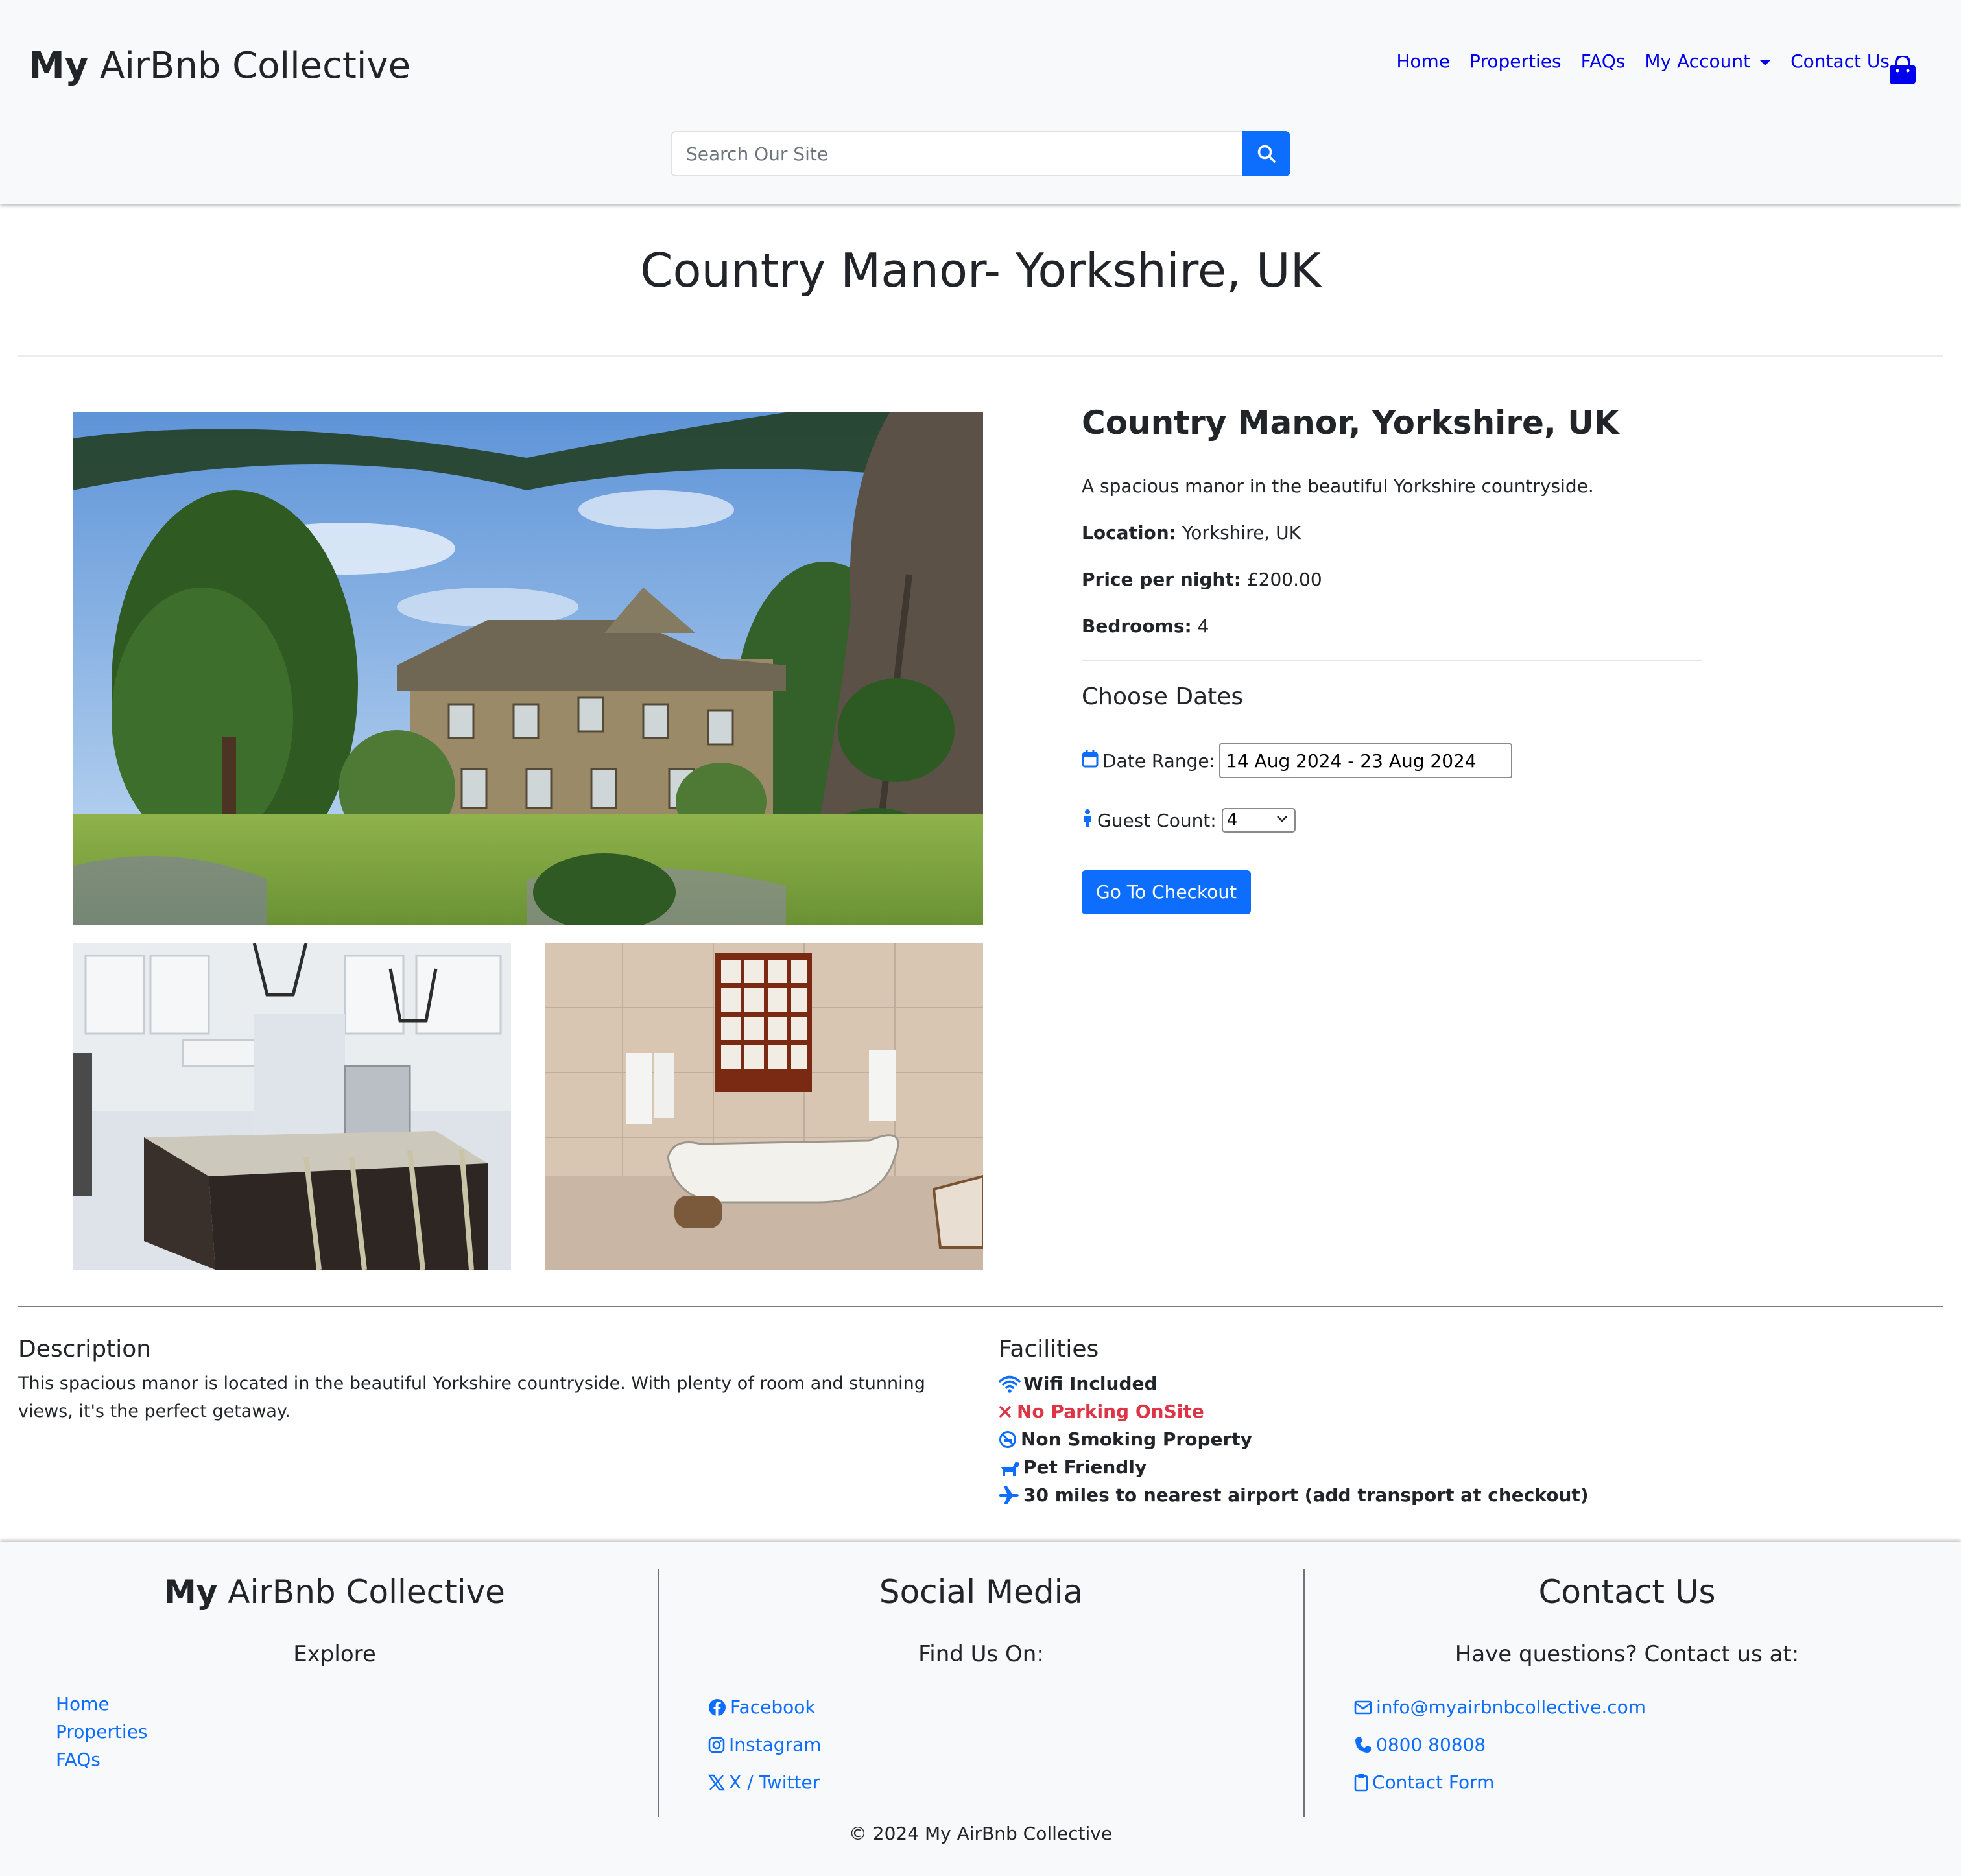 Image resolution: width=1961 pixels, height=1876 pixels. What do you see at coordinates (716, 1745) in the screenshot?
I see `instagram-icon` at bounding box center [716, 1745].